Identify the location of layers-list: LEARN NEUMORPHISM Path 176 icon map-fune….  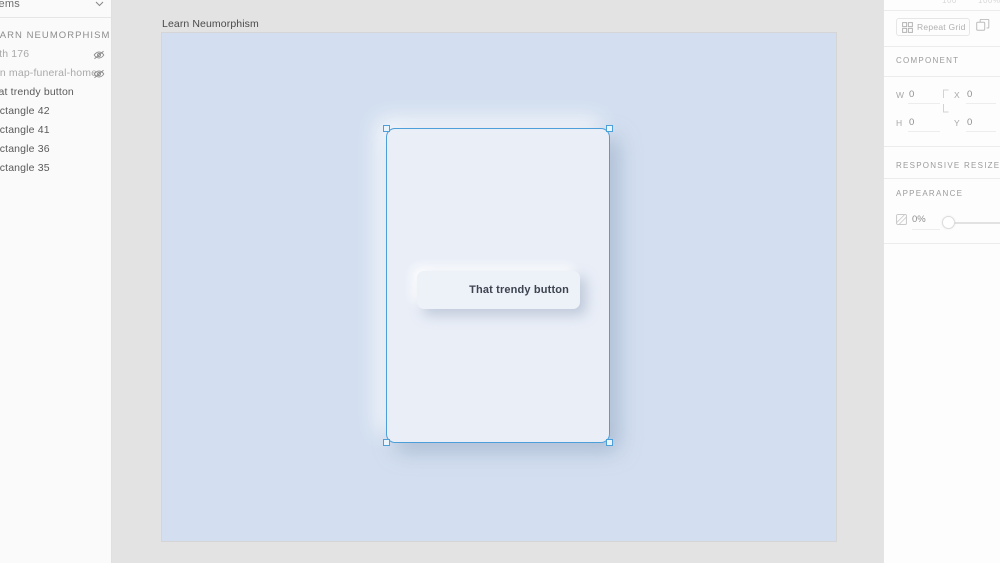
(55, 102).